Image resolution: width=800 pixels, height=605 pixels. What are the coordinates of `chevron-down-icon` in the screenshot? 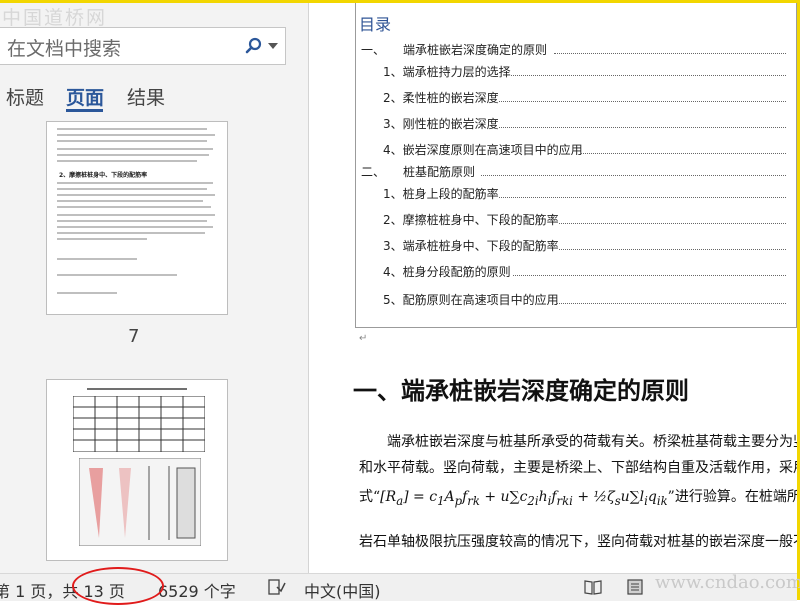 It's located at (273, 46).